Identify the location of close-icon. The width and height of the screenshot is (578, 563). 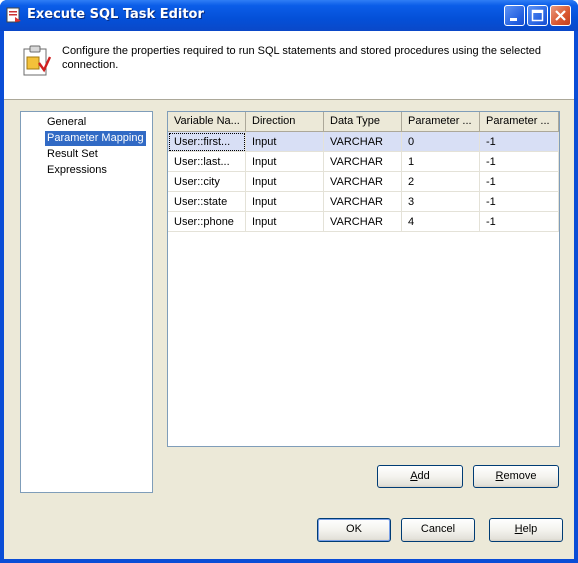
(560, 15).